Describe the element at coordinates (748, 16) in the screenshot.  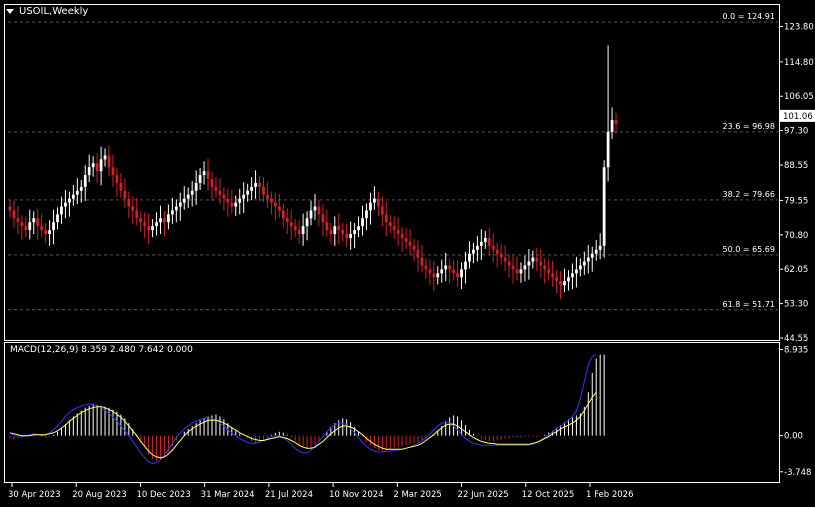
I see `fib-level-label: 0.0 = 124.91` at that location.